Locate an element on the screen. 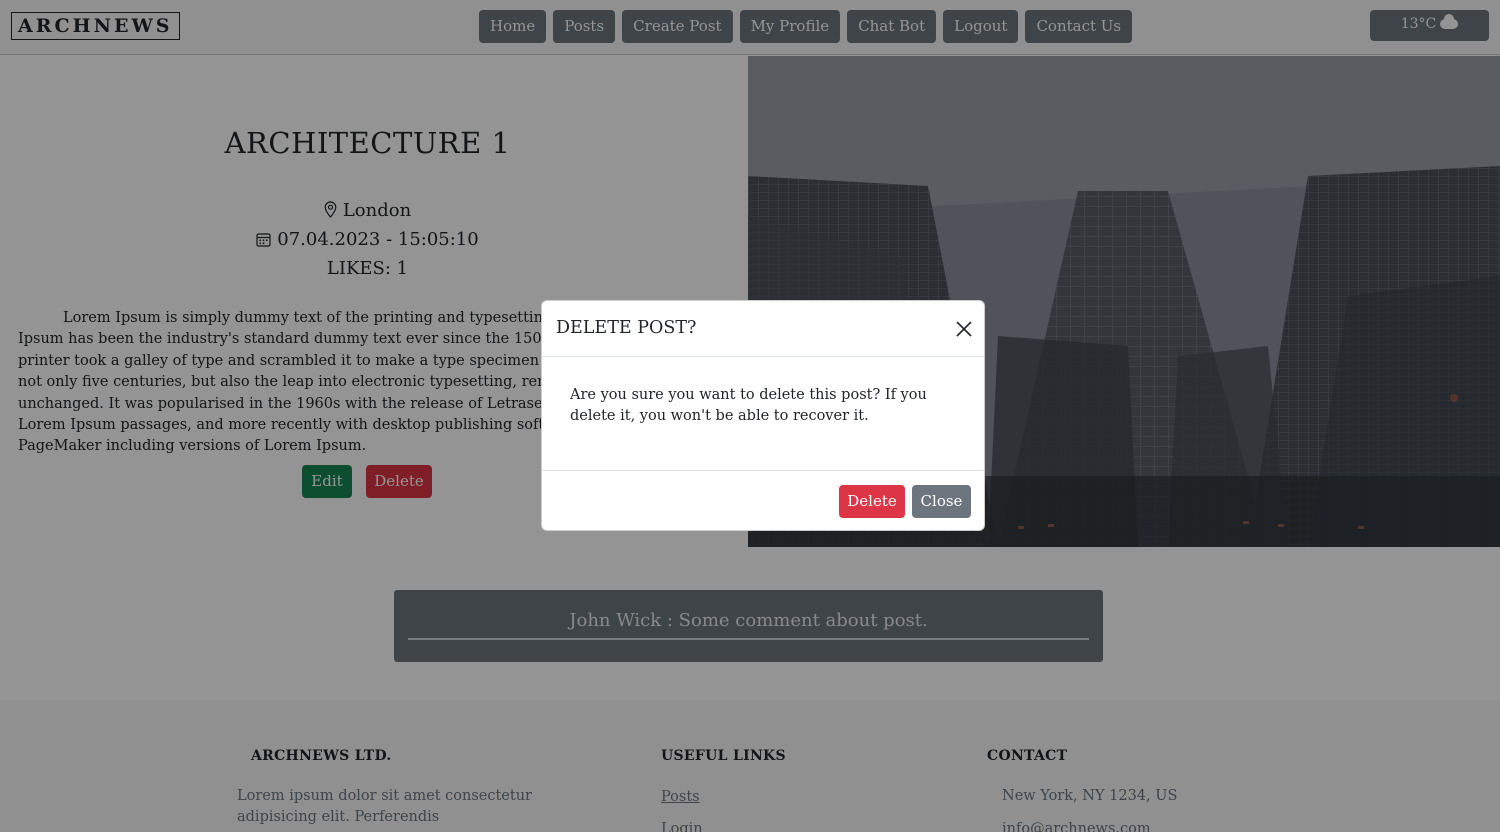  close-icon is located at coordinates (964, 329).